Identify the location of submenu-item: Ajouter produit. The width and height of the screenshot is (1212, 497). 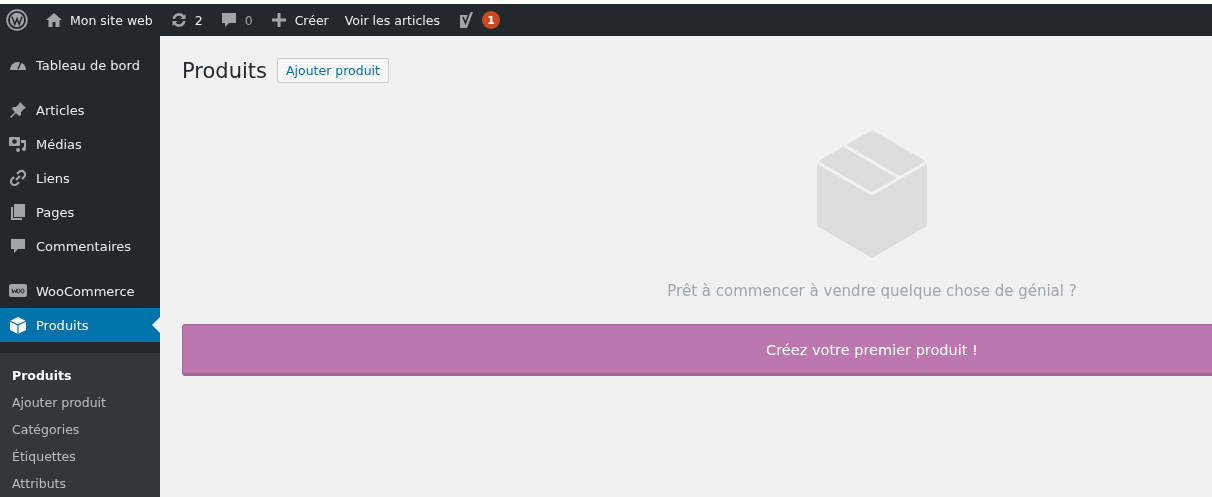
(80, 402).